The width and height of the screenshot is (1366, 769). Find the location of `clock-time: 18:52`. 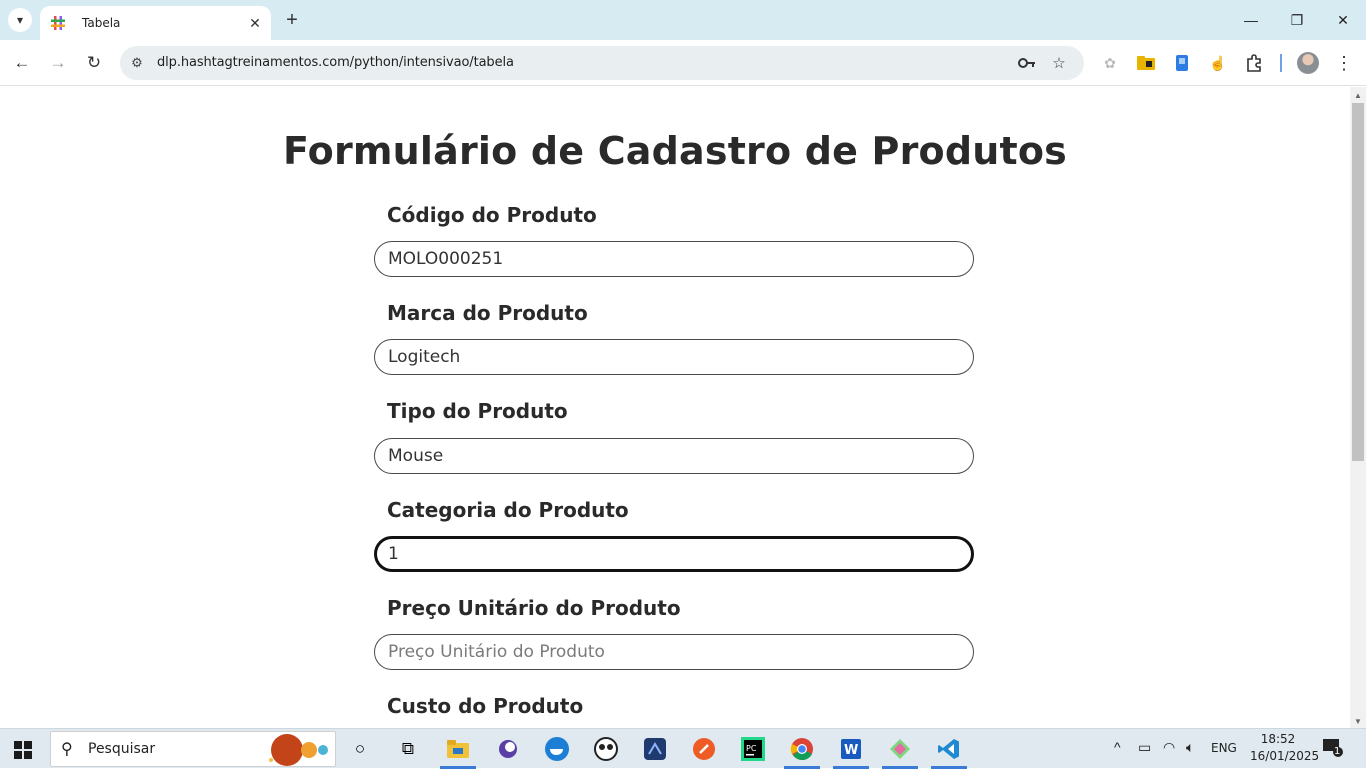

clock-time: 18:52 is located at coordinates (1278, 739).